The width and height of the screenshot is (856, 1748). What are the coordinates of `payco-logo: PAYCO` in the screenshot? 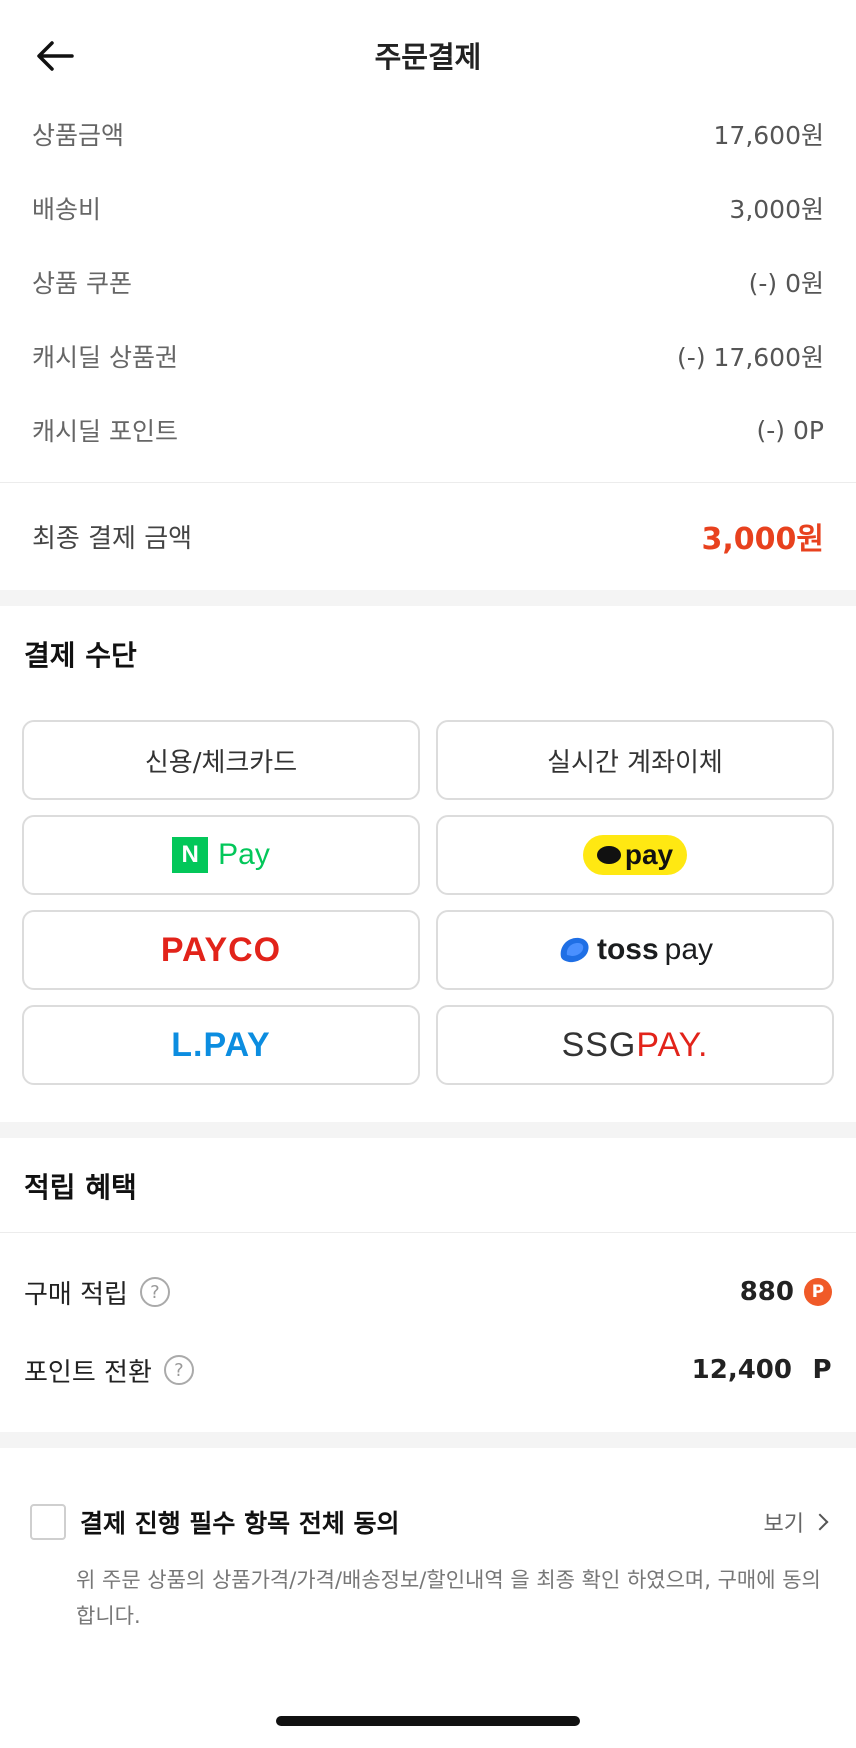 It's located at (221, 949).